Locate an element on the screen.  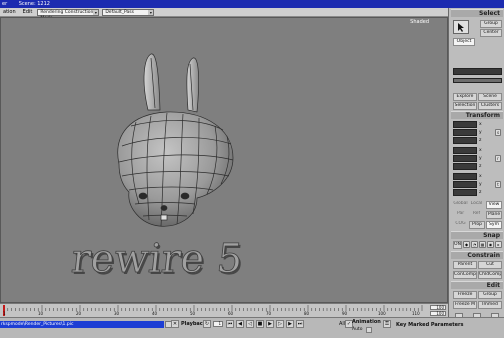
translate-y-label: y is located at coordinates (480, 184).